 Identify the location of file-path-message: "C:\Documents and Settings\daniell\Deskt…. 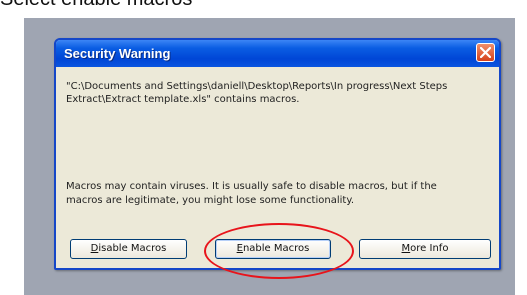
(278, 93).